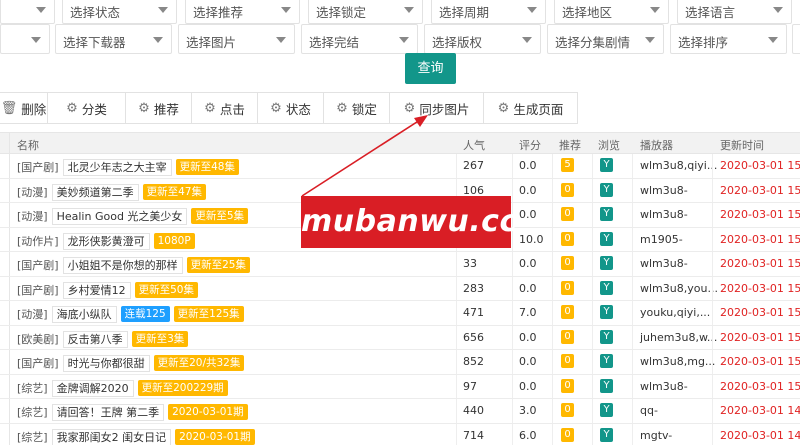  Describe the element at coordinates (111, 436) in the screenshot. I see `title-link: 我家那闺女2 闺女日记` at that location.